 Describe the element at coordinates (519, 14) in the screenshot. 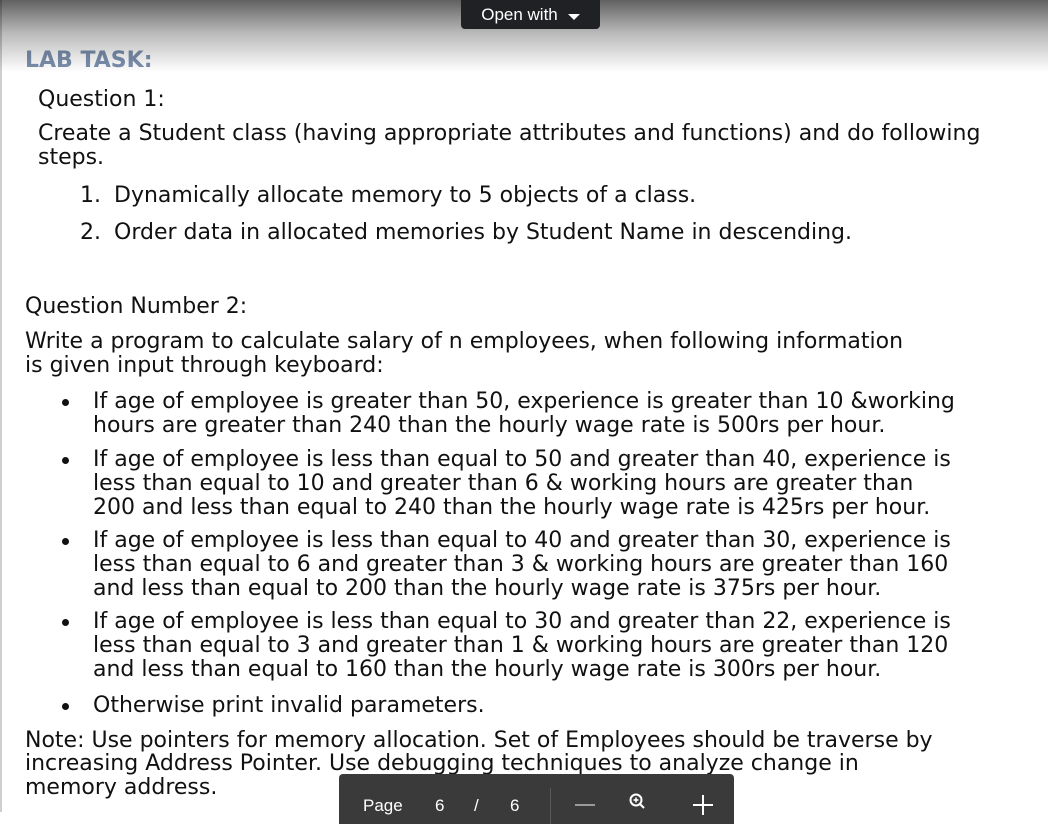

I see `open-with-label: Open with` at that location.